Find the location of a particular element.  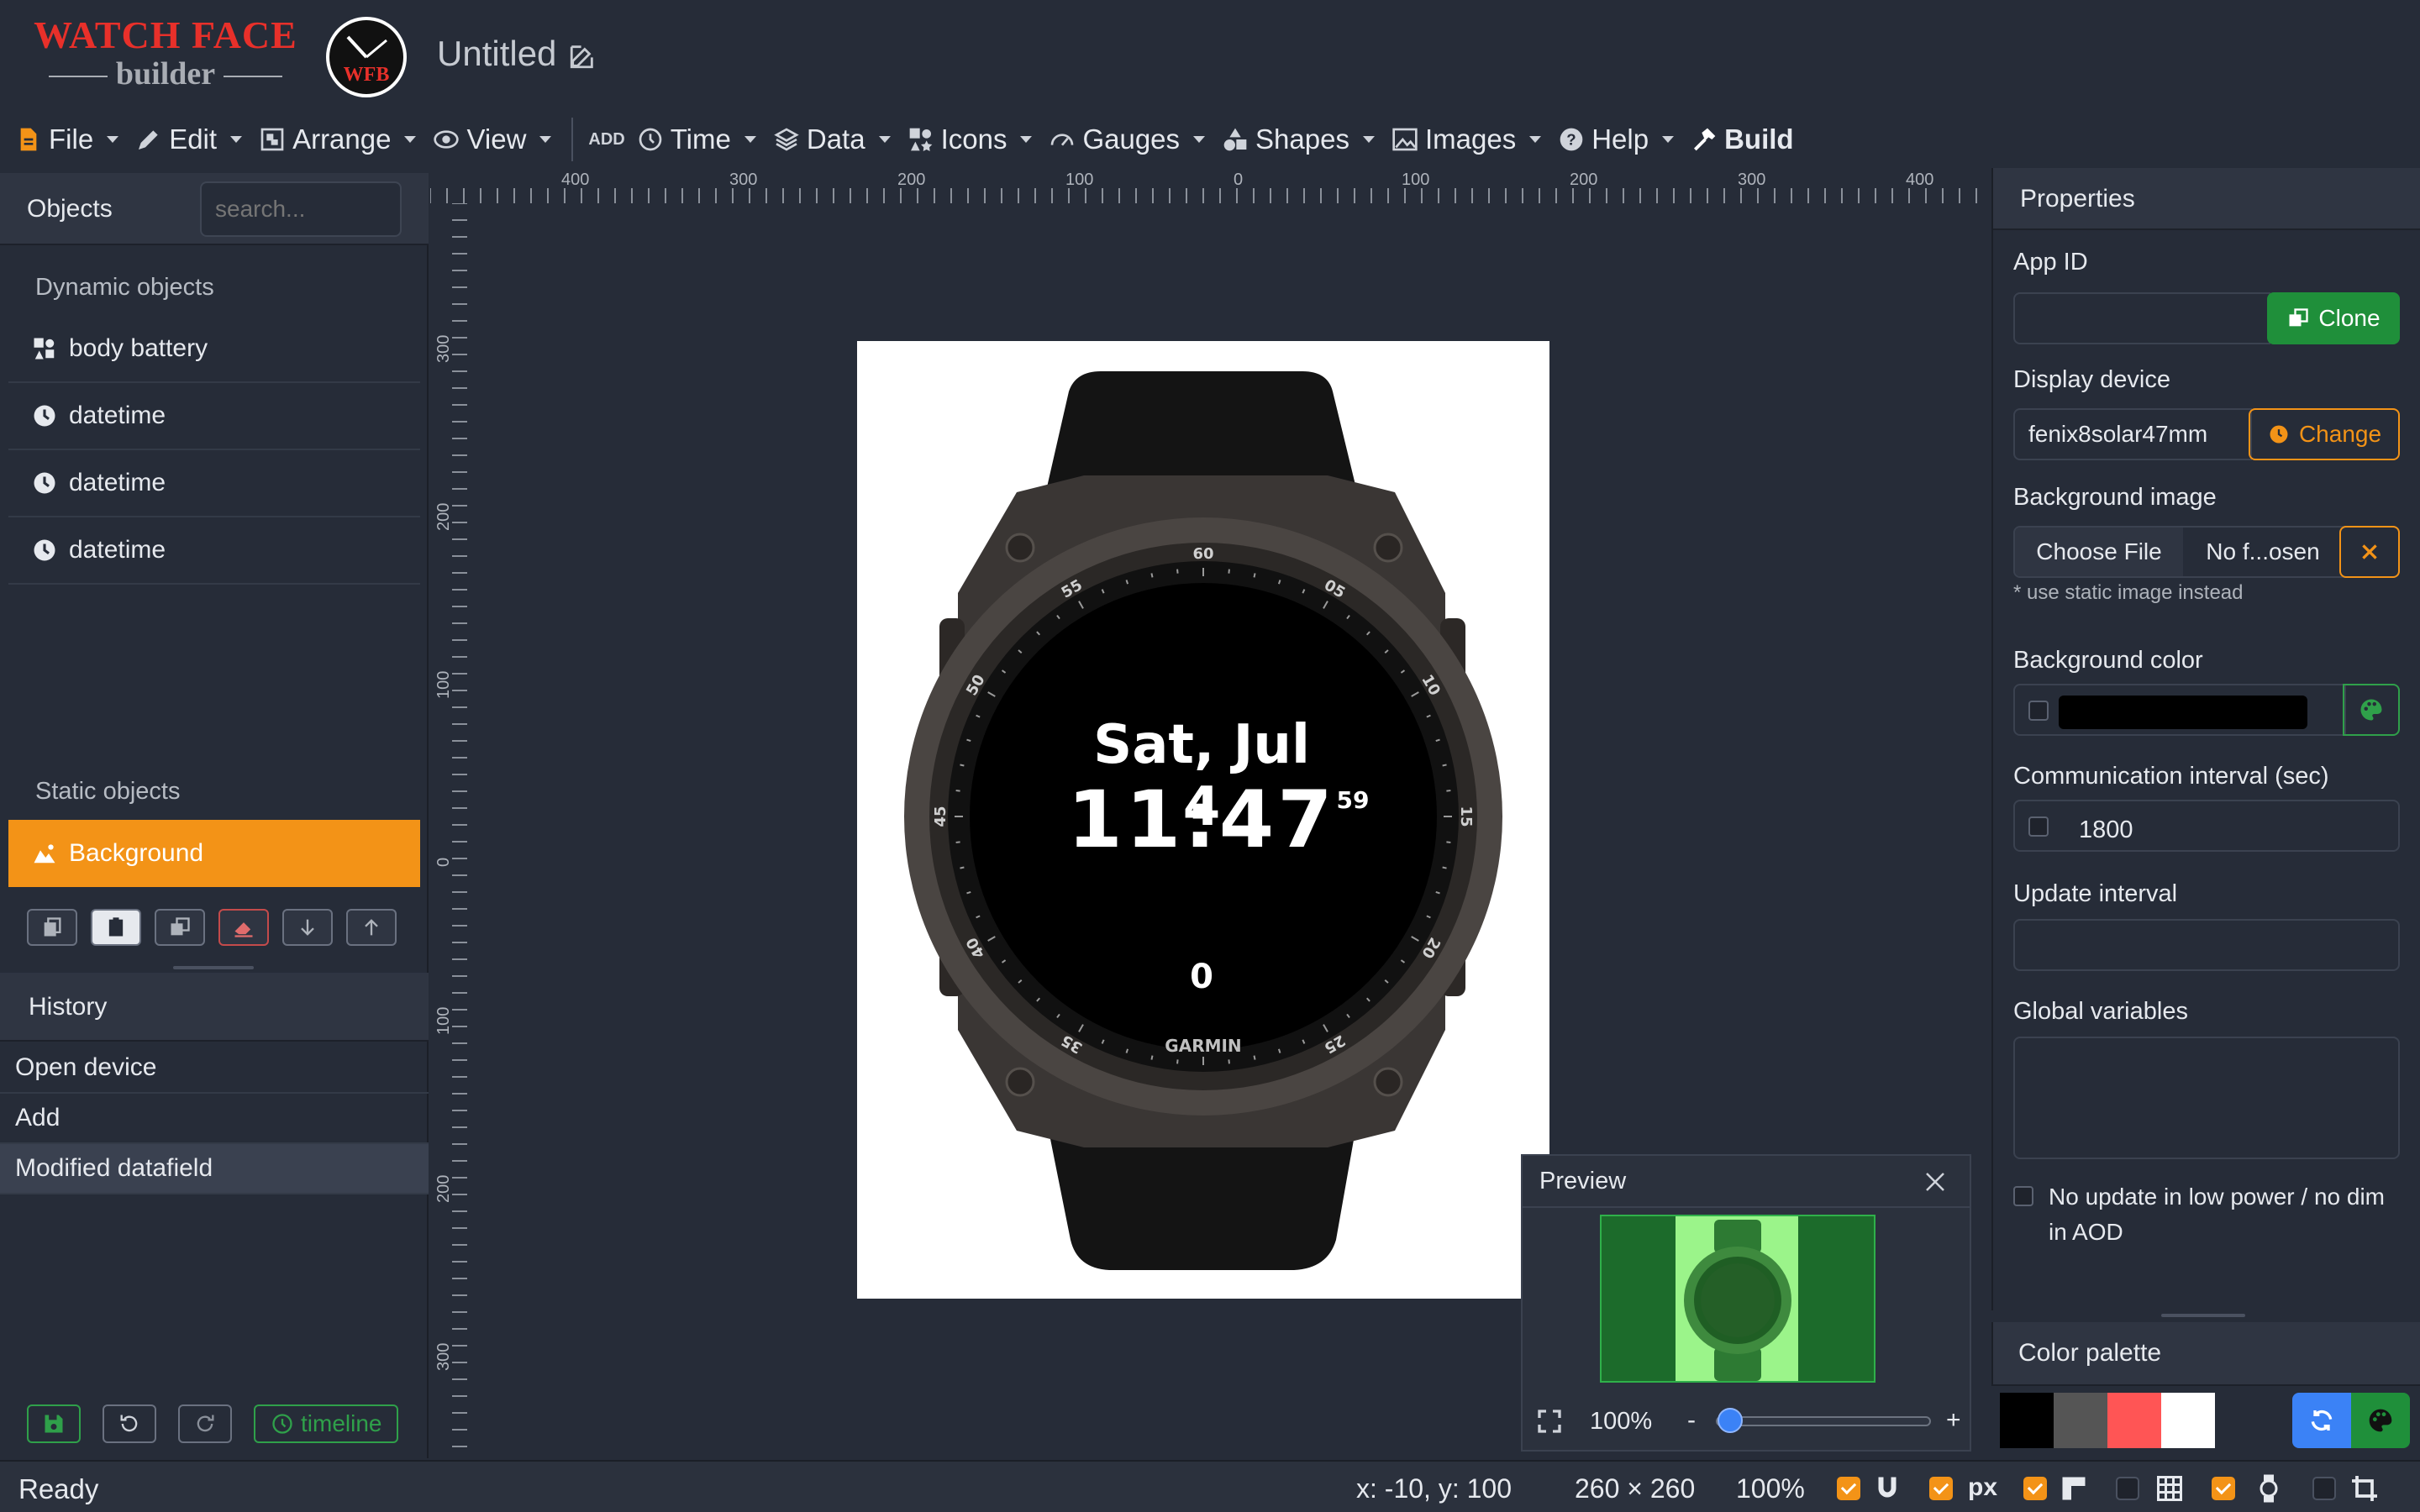

redo-button is located at coordinates (205, 1423).